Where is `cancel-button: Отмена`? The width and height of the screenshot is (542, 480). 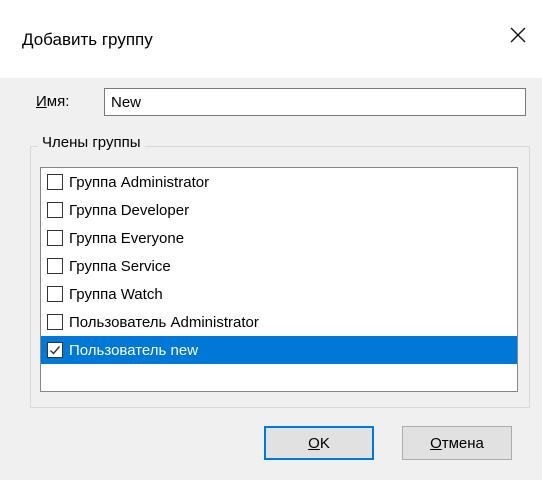 cancel-button: Отмена is located at coordinates (457, 443).